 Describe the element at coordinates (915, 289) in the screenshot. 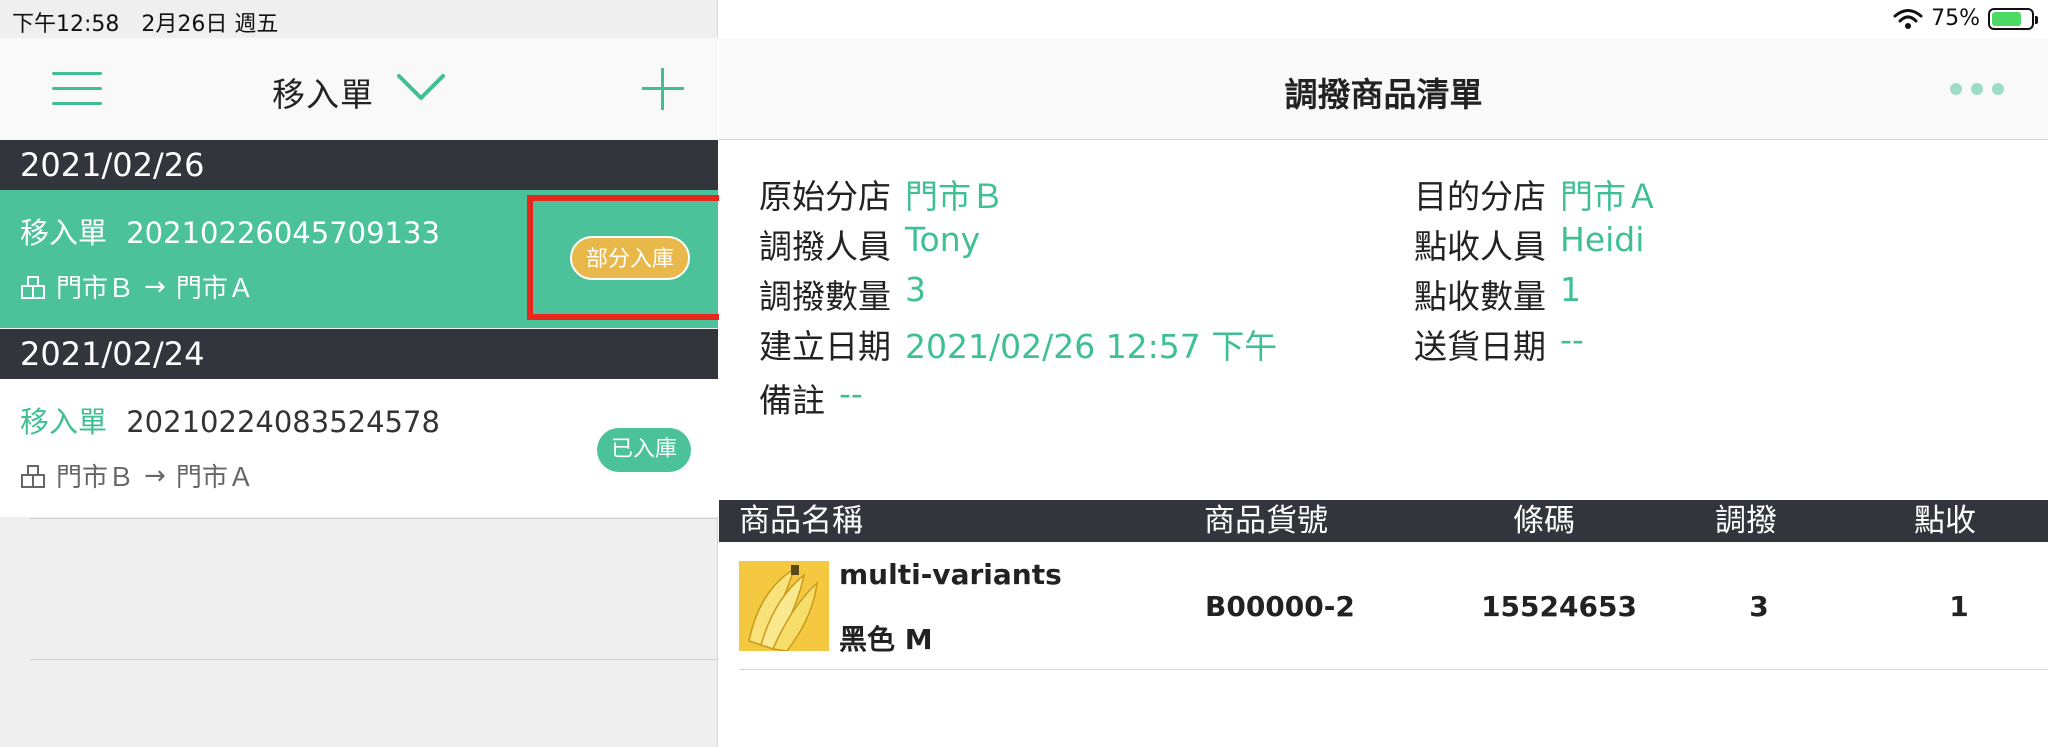

I see `transfer-qty-value: 3` at that location.